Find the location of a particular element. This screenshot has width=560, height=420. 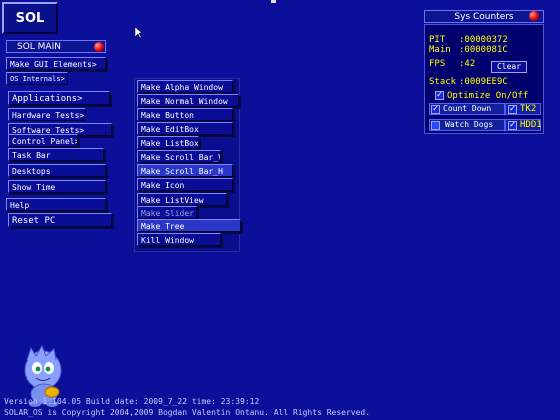

menu-item-task-bar: Task Bar is located at coordinates (56, 154).